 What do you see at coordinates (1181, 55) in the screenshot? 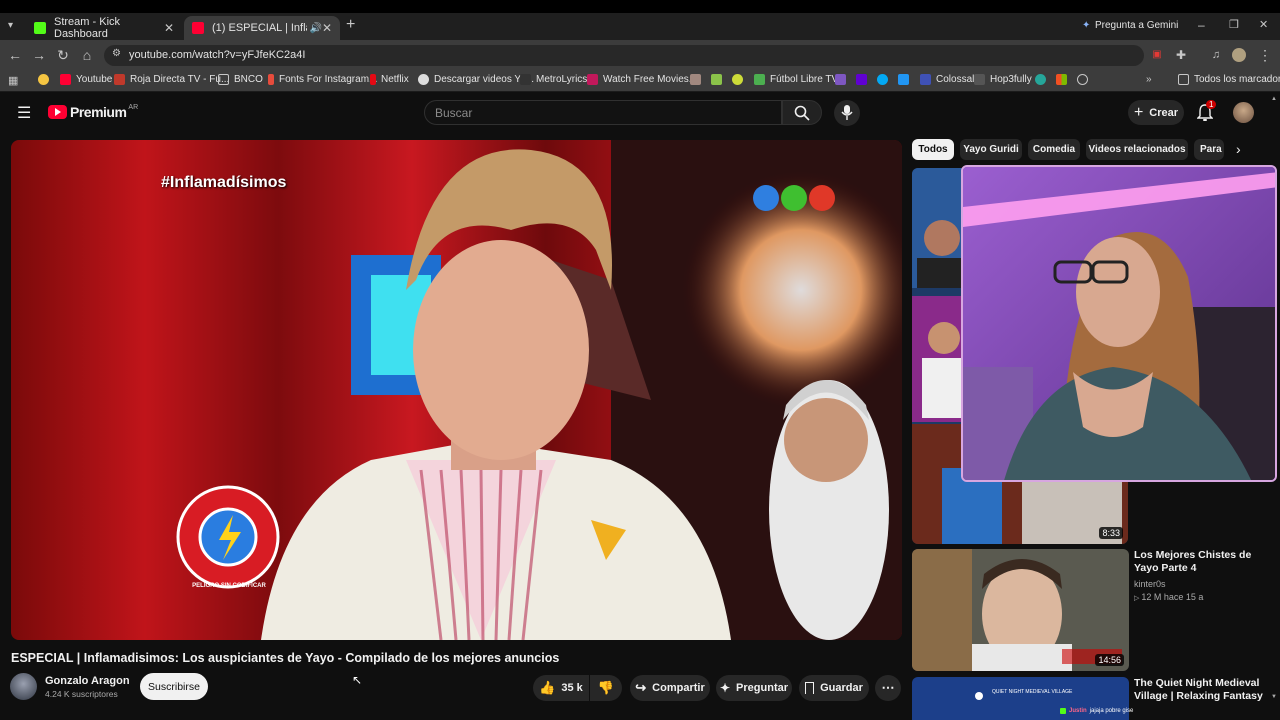
I see `extensions-puzzle-icon: ✚` at bounding box center [1181, 55].